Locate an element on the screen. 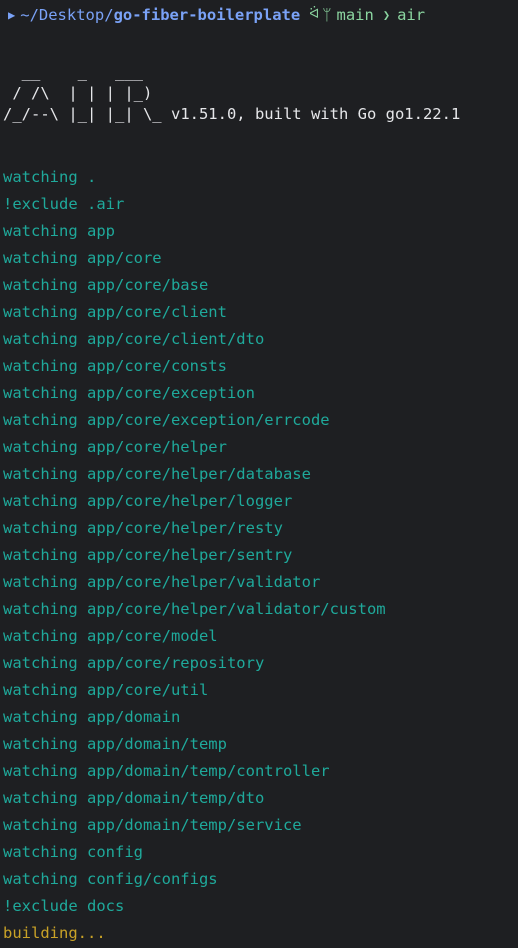  log-line: watching app/core/helper/resty is located at coordinates (143, 528).